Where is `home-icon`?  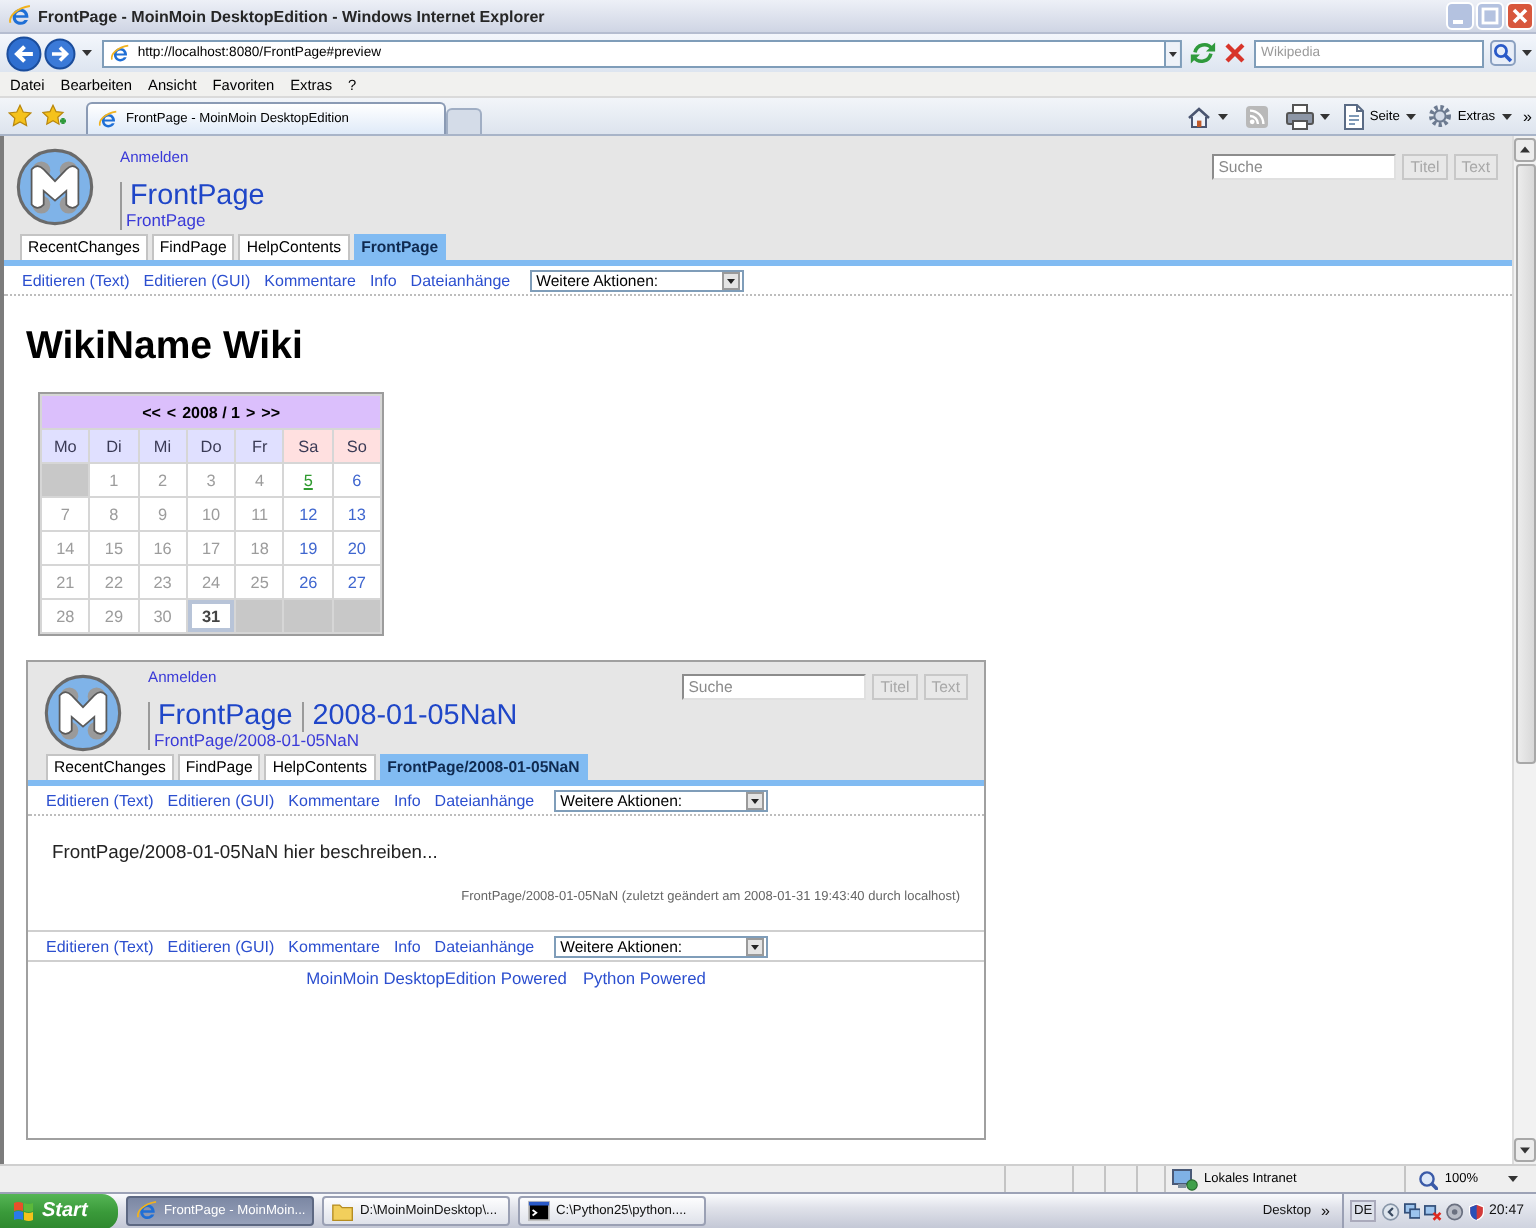
home-icon is located at coordinates (1198, 116).